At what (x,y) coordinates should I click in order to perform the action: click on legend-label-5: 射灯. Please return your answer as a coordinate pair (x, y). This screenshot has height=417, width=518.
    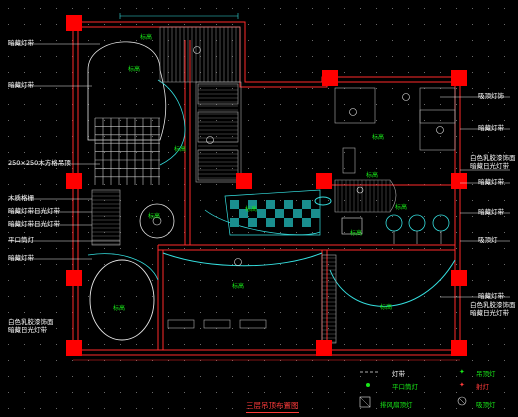
    Looking at the image, I should click on (482, 387).